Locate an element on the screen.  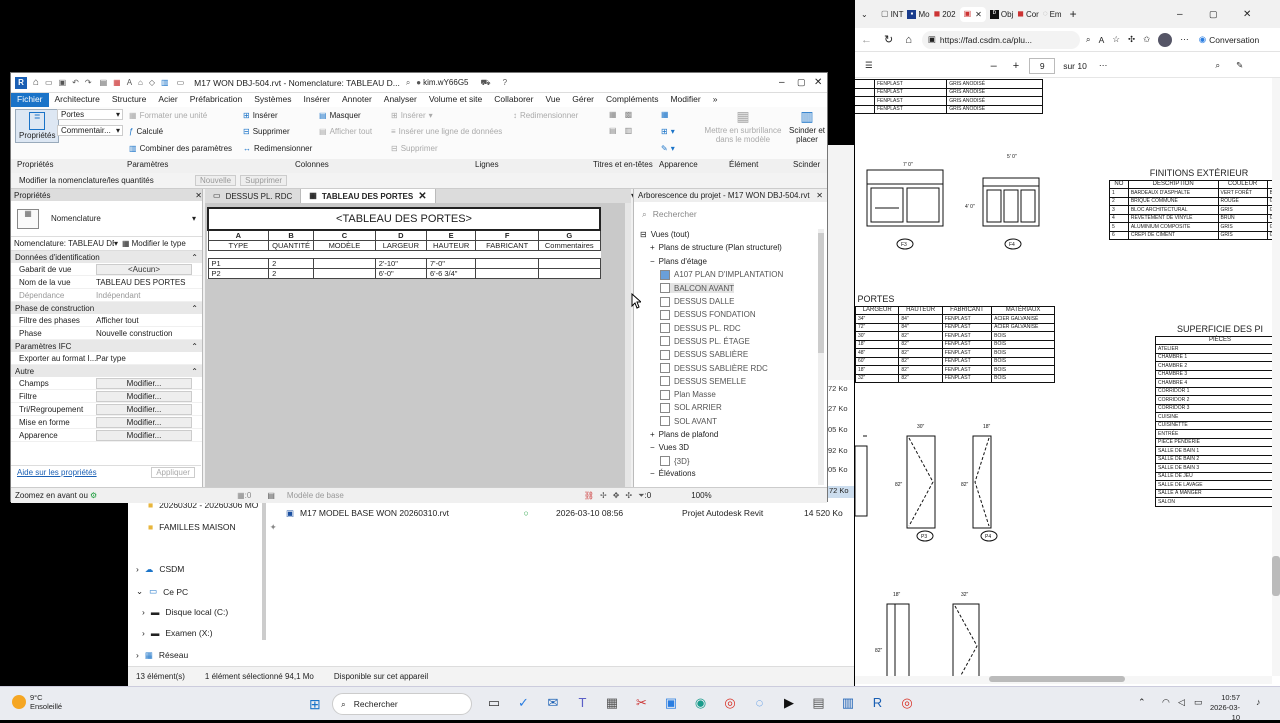
resize-column-button: ↔ Redimensionner is located at coordinates (277, 148).